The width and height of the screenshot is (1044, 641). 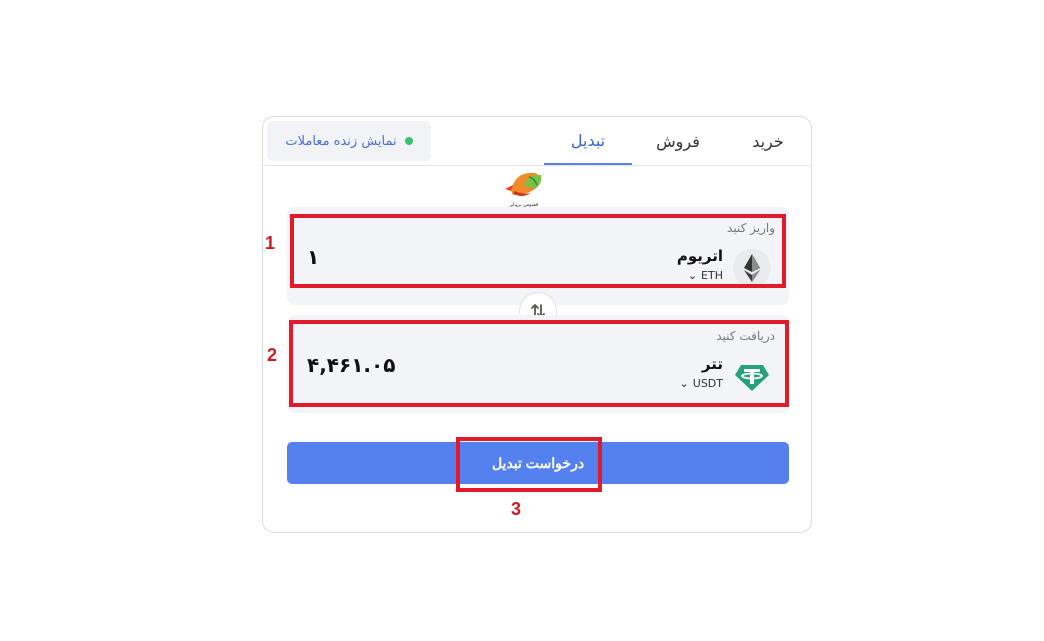 What do you see at coordinates (523, 190) in the screenshot?
I see `brand-logo: ققنوس بروکر` at bounding box center [523, 190].